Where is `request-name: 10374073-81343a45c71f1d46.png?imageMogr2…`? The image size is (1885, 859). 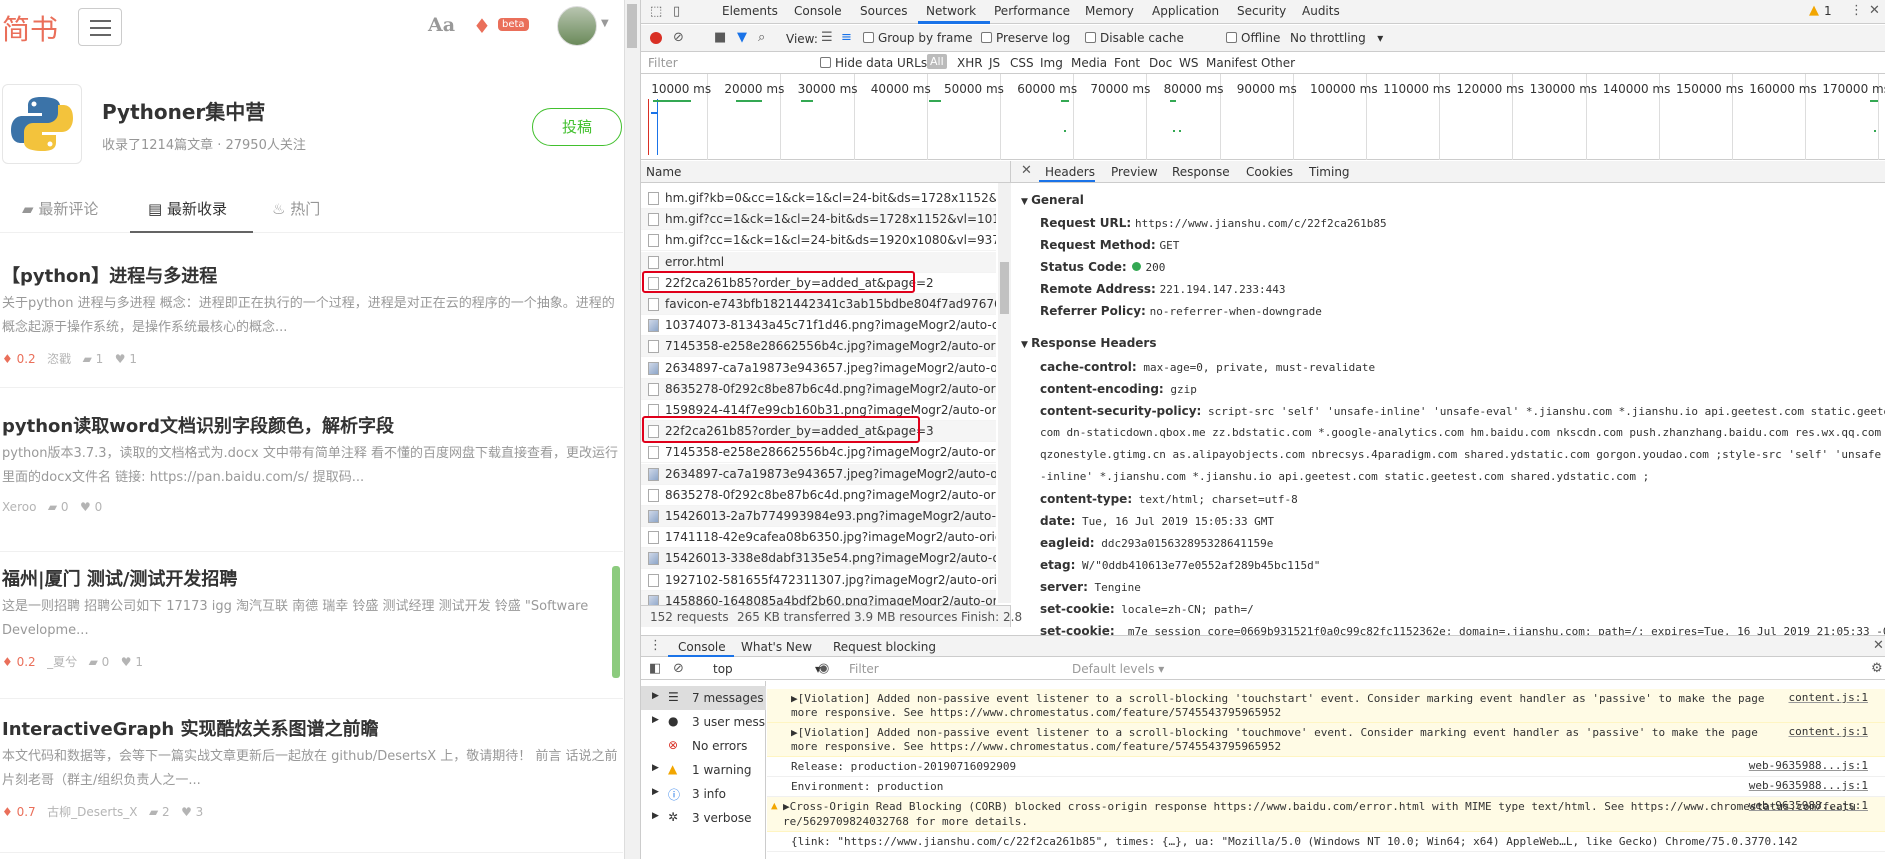
request-name: 10374073-81343a45c71f1d46.png?imageMogr2… is located at coordinates (830, 325).